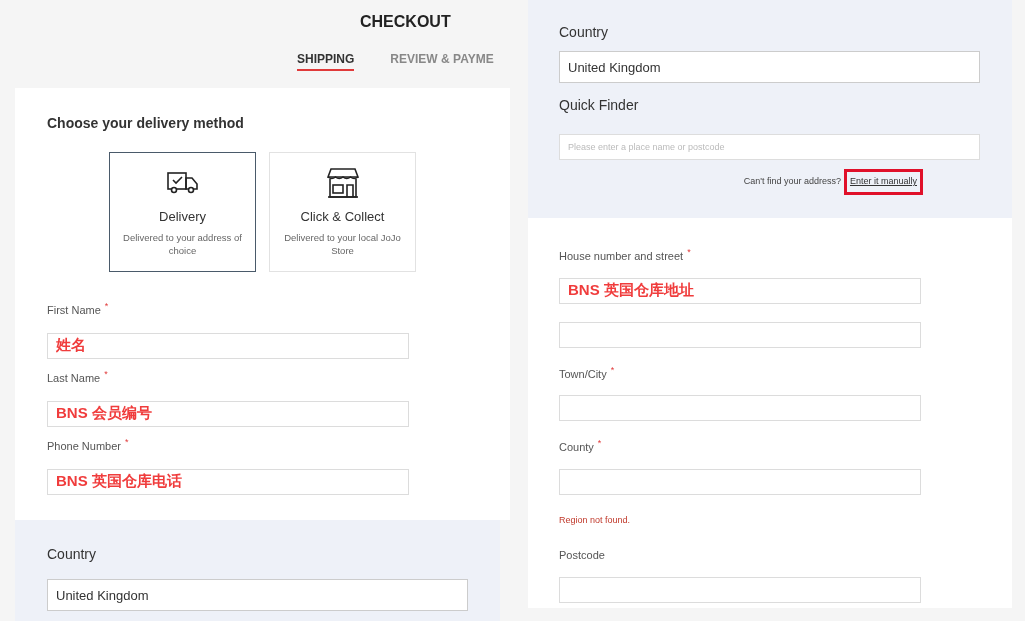 Image resolution: width=1025 pixels, height=621 pixels. I want to click on field-label: Postcode, so click(582, 555).